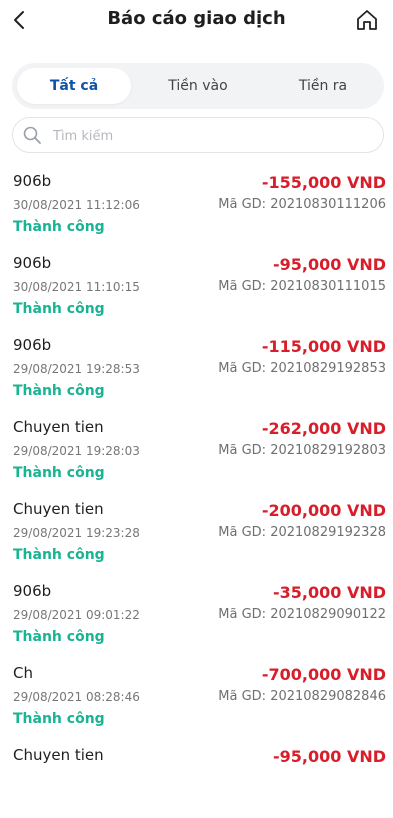  Describe the element at coordinates (32, 135) in the screenshot. I see `search-icon` at that location.